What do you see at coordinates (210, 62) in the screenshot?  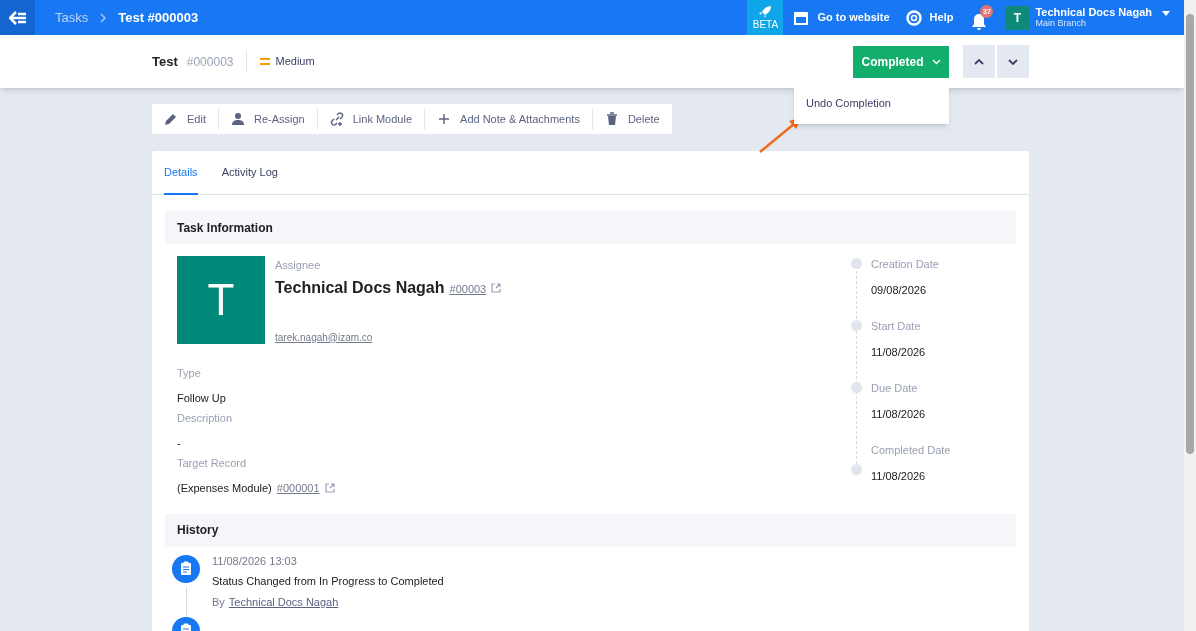 I see `task-number: #000003` at bounding box center [210, 62].